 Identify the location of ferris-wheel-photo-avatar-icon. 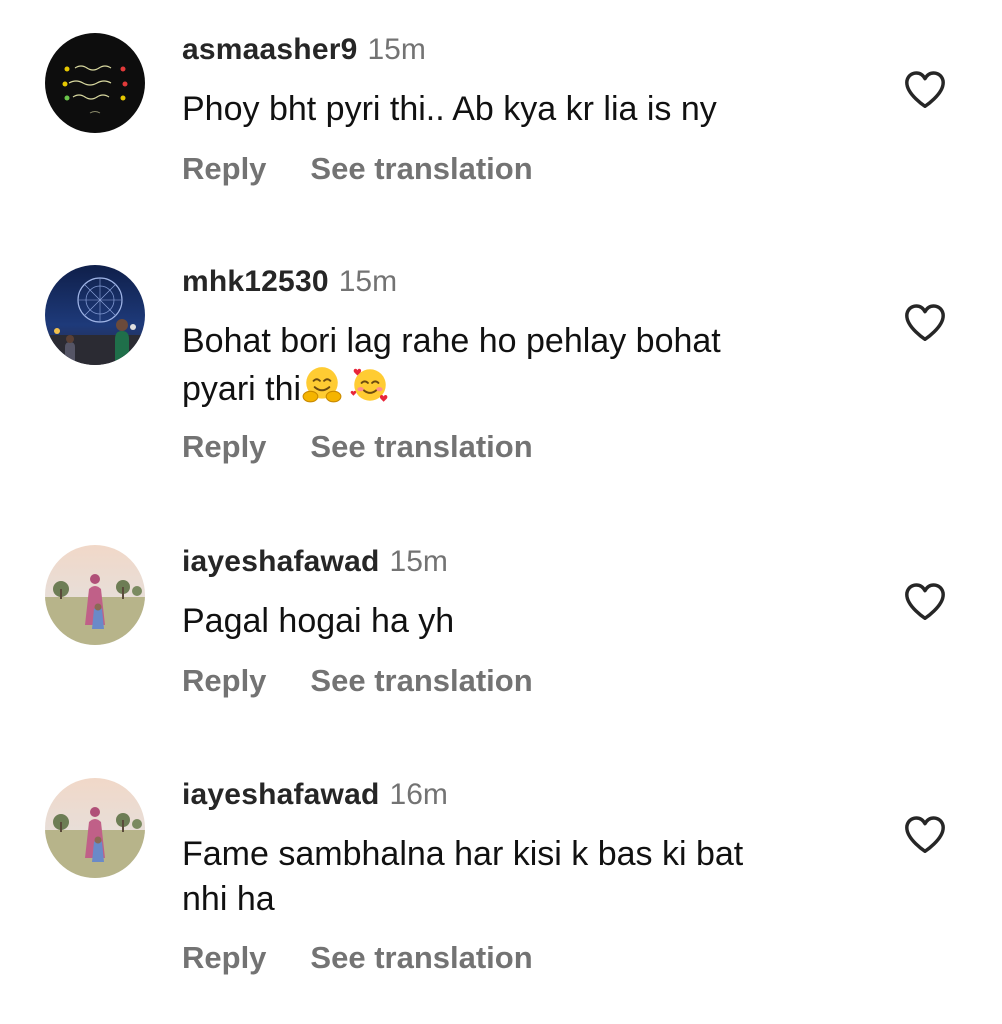
(95, 315).